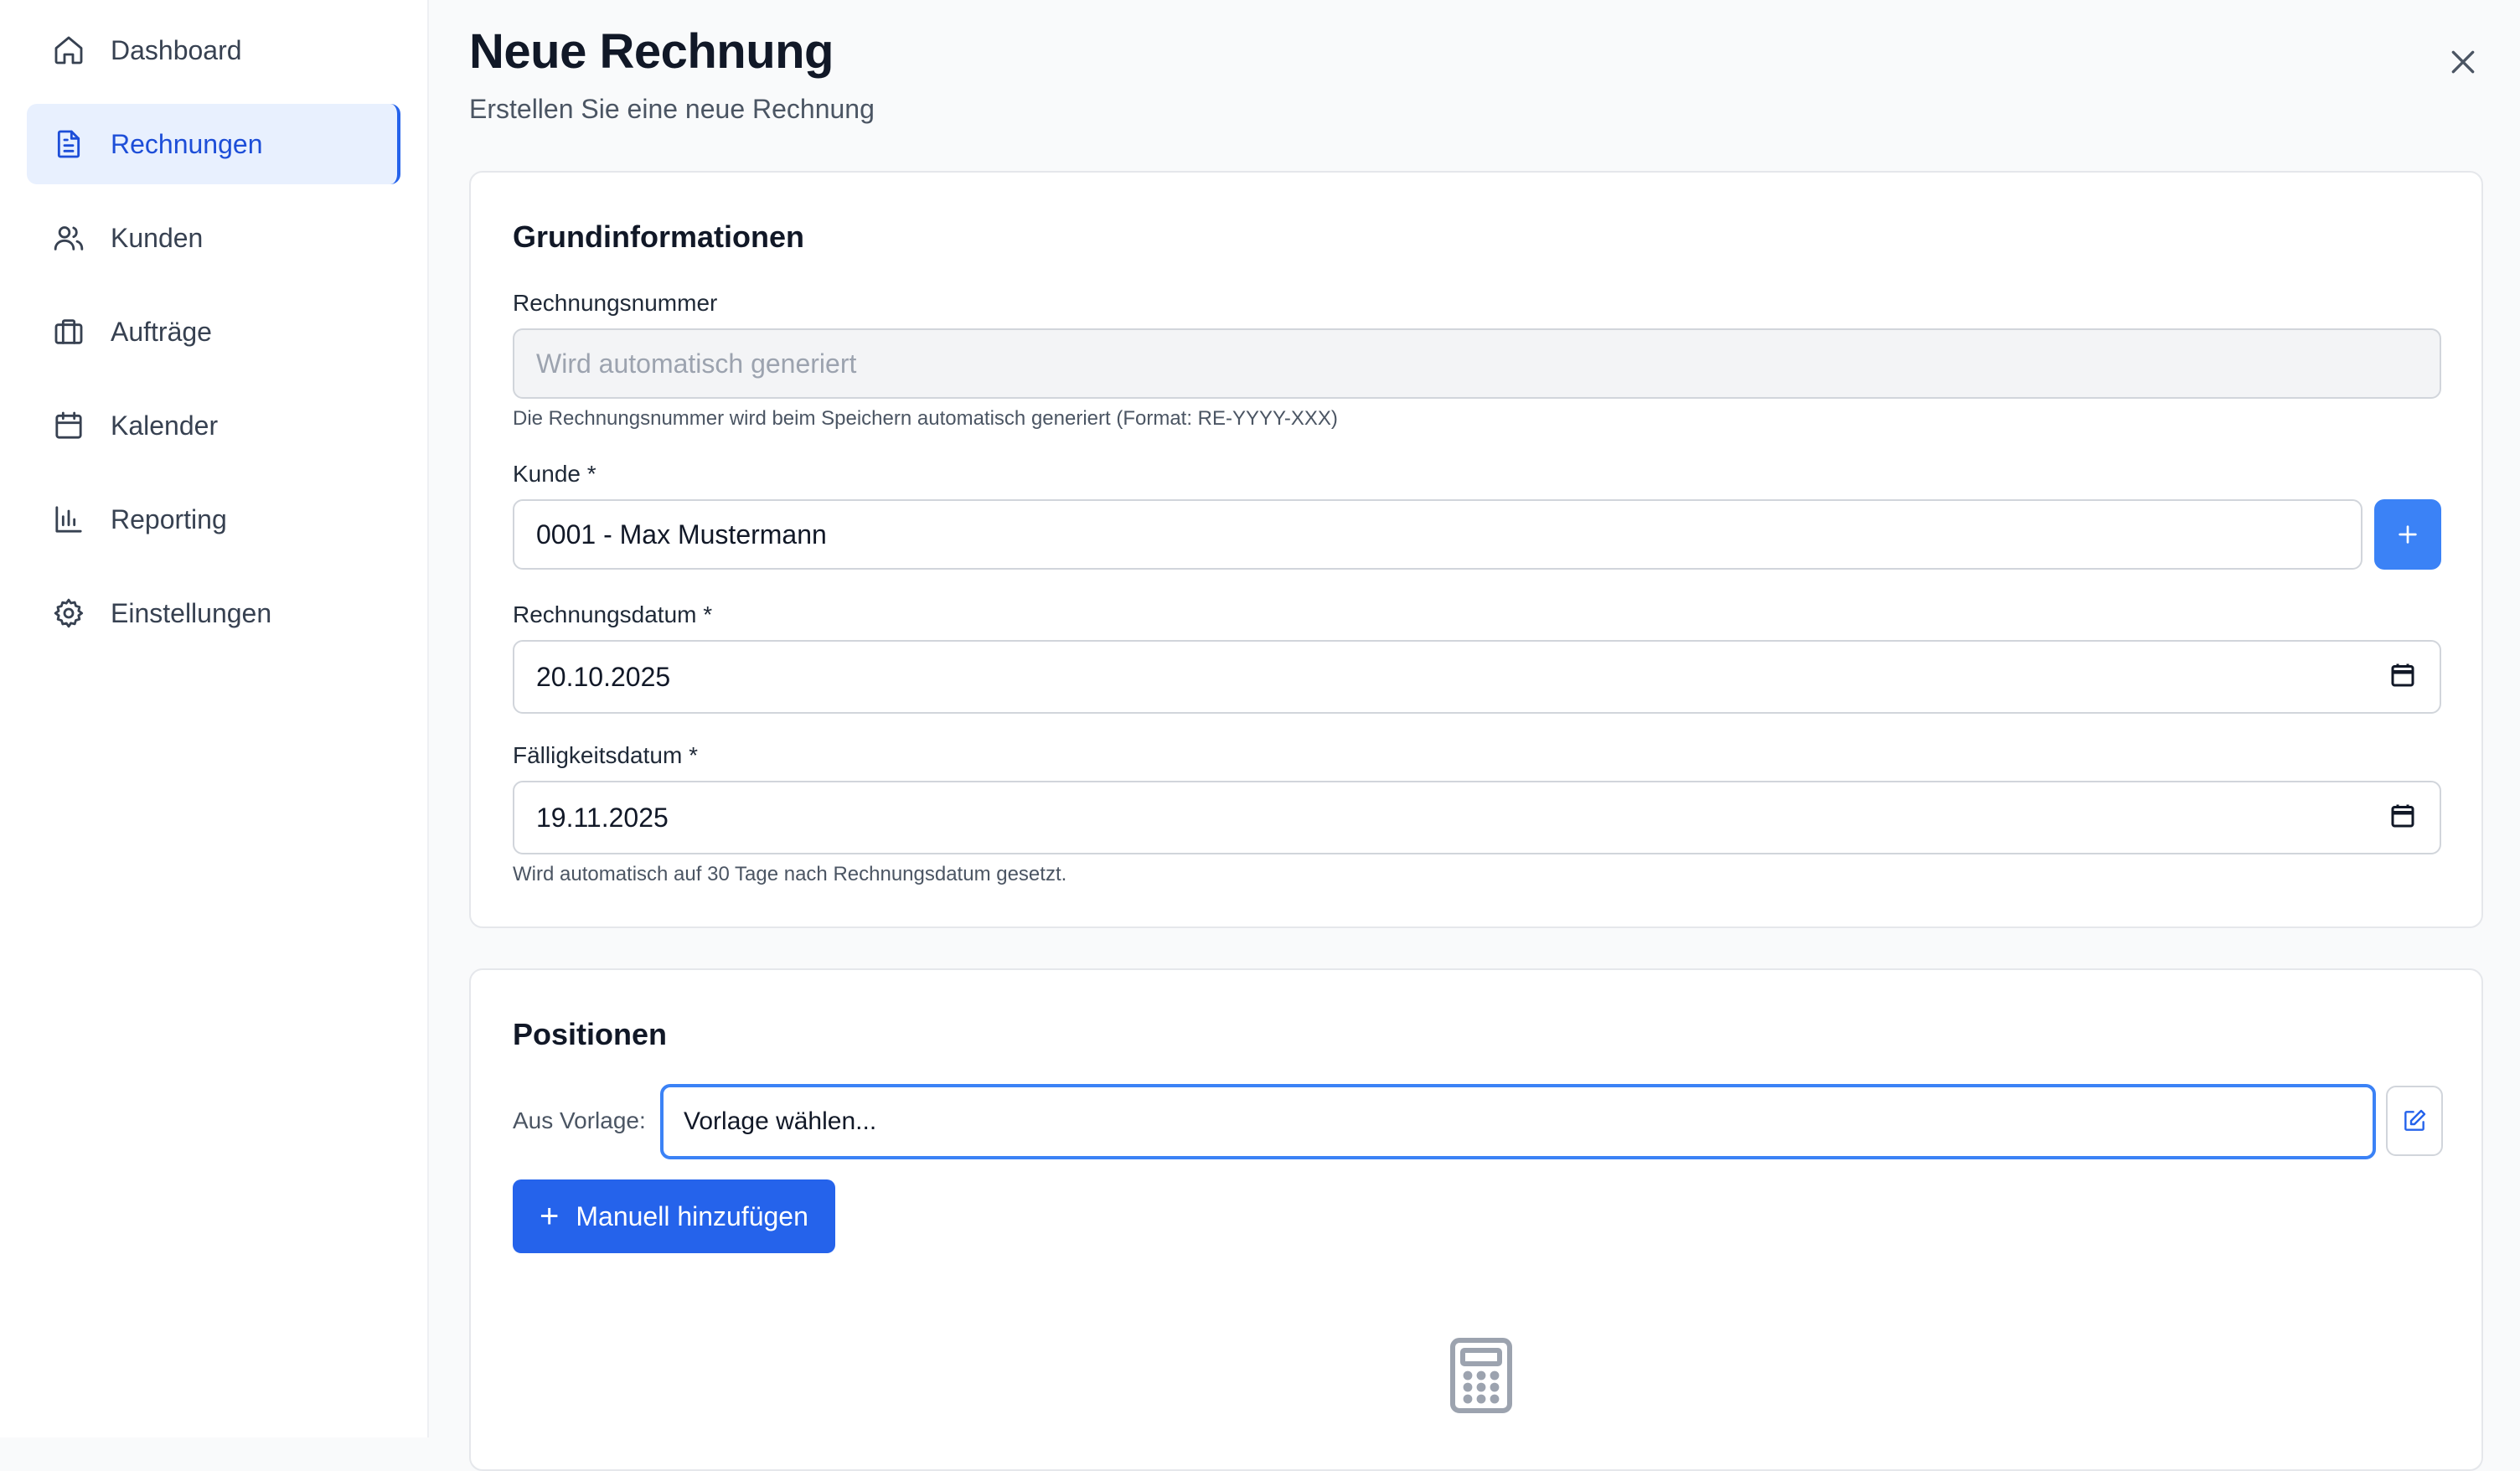 The image size is (2520, 1471). I want to click on customer-label: Kunde *, so click(554, 474).